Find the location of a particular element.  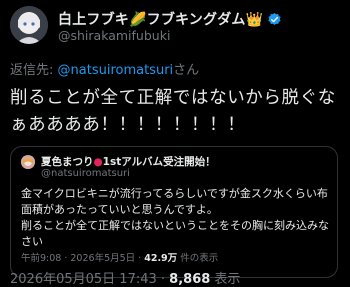

author-name-row: 白上フブキ🌽フブキングダム👑 is located at coordinates (170, 19).